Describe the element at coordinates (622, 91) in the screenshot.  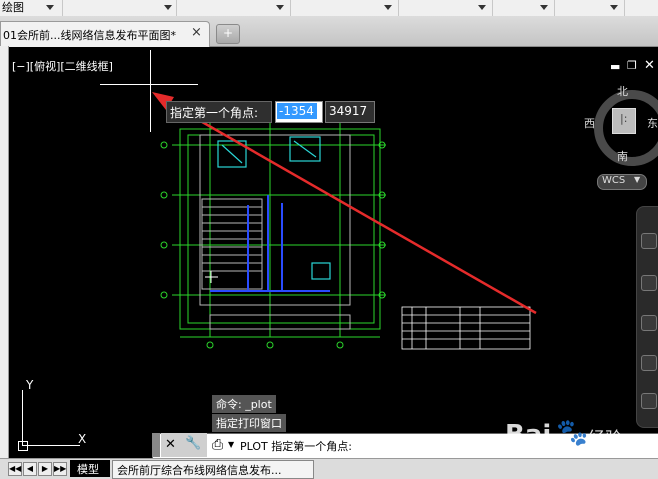
I see `compass-north: 北` at that location.